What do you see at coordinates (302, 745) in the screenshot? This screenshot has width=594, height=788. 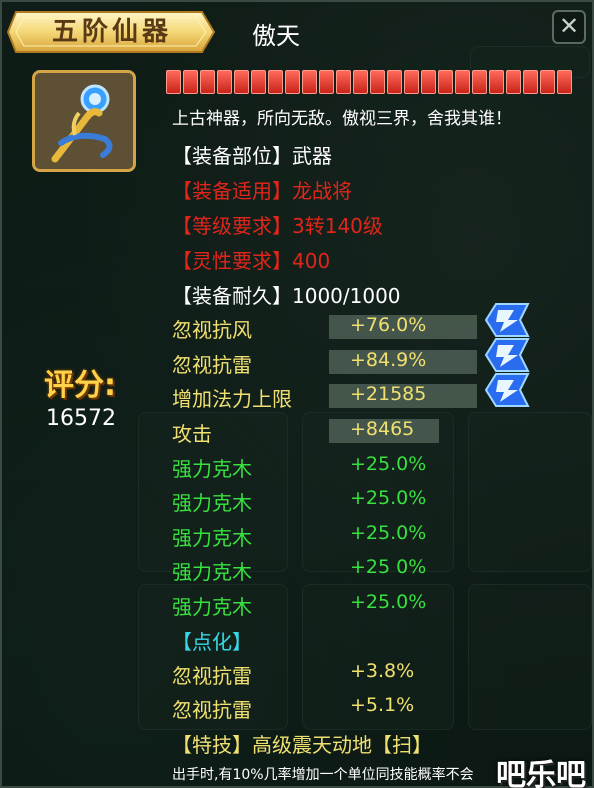 I see `skill-header: 【特技】高级震天动地【扫】` at bounding box center [302, 745].